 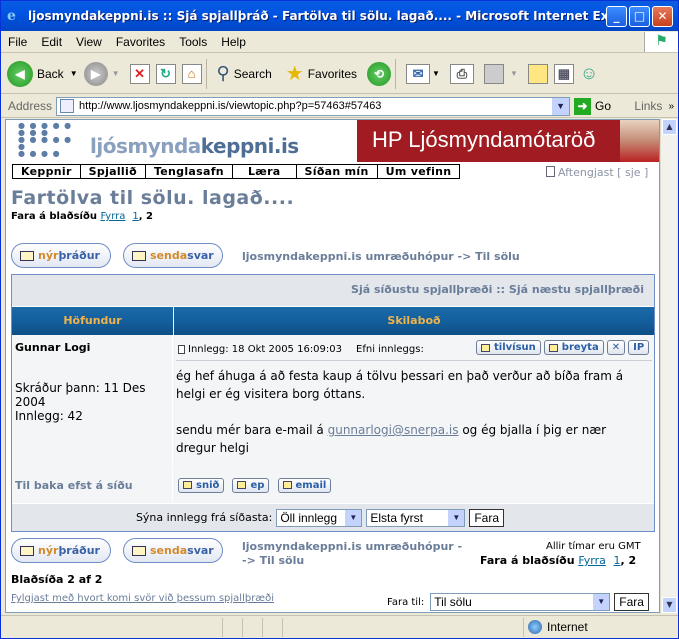 What do you see at coordinates (74, 485) in the screenshot?
I see `back-to-top-link: Til baka efst á síðu` at bounding box center [74, 485].